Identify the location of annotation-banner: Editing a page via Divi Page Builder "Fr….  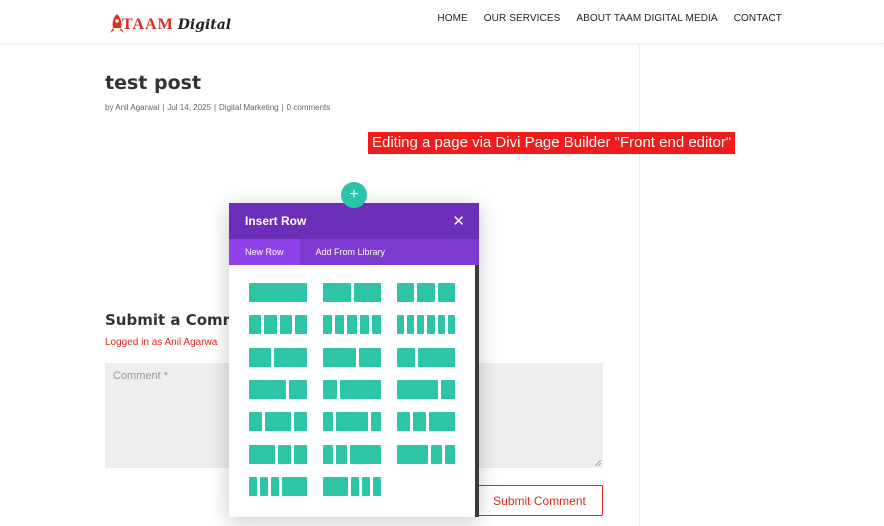
(552, 143).